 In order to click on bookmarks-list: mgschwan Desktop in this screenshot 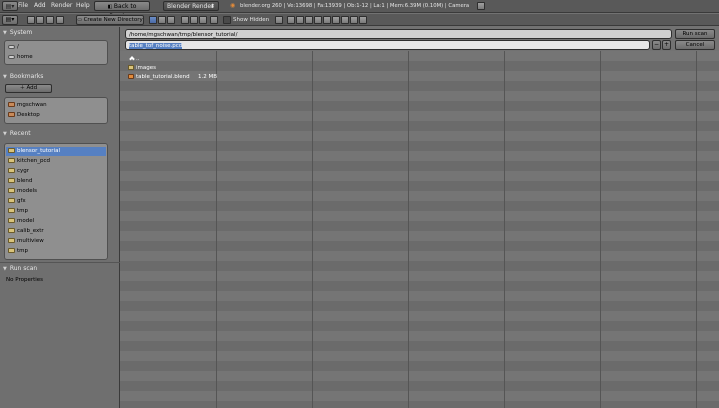, I will do `click(56, 110)`.